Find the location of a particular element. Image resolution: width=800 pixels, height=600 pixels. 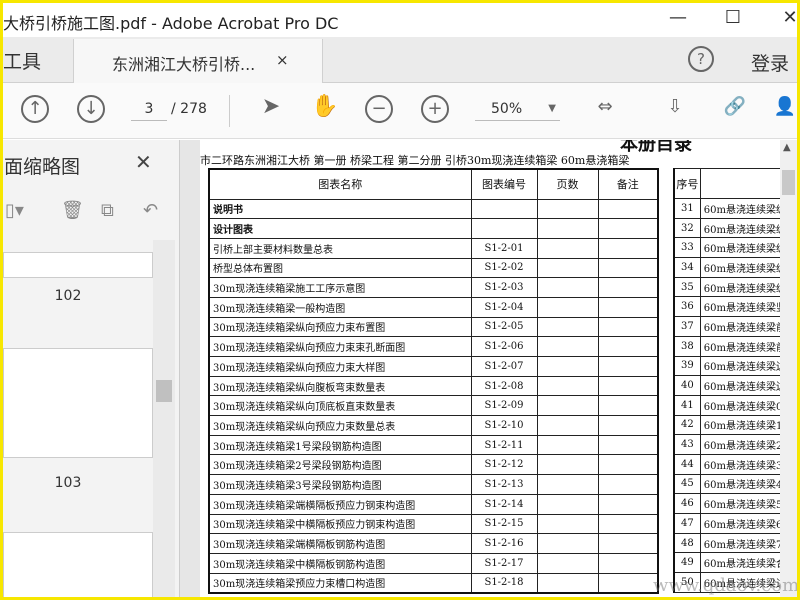

row-code: S1-2-18 is located at coordinates (504, 583).